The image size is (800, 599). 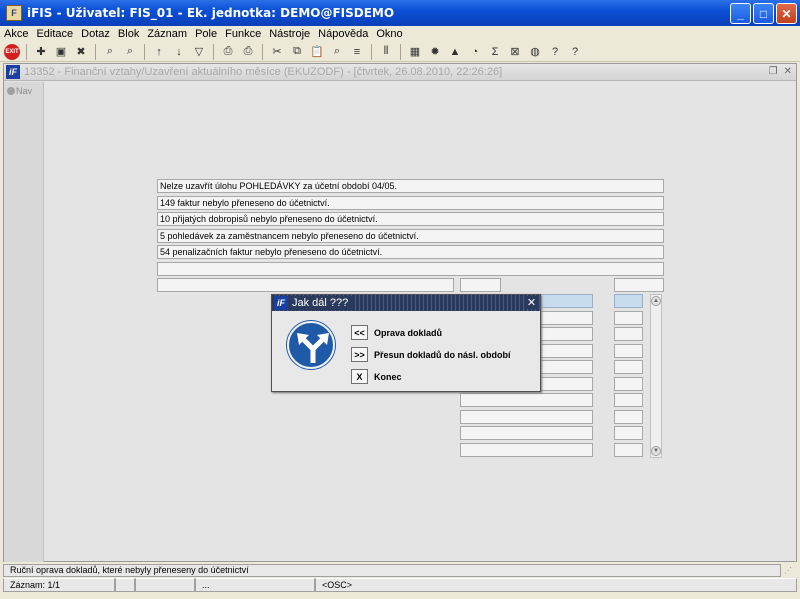 I want to click on scroll-down-icon: ▼, so click(x=656, y=451).